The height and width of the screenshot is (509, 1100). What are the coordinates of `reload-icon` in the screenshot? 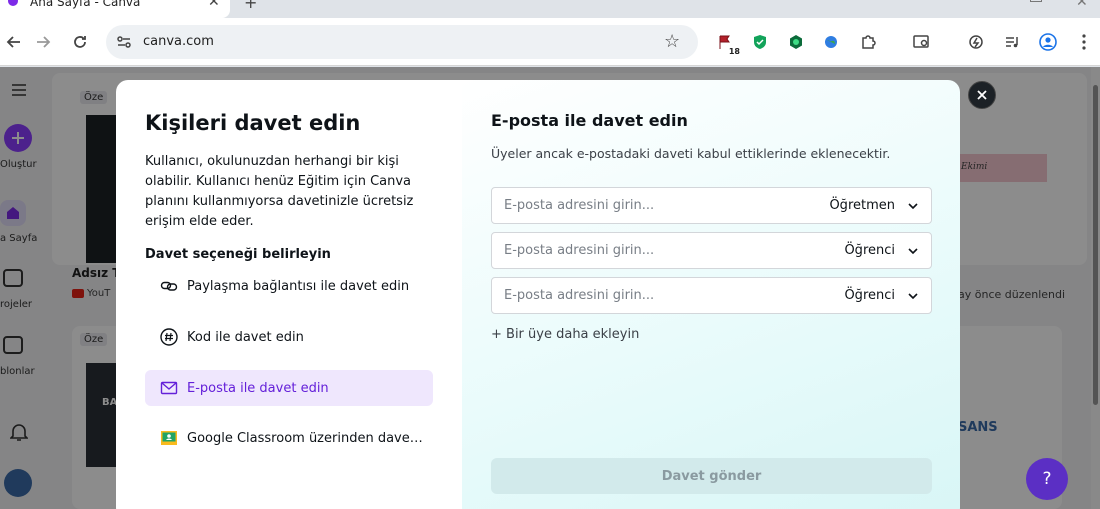 It's located at (80, 42).